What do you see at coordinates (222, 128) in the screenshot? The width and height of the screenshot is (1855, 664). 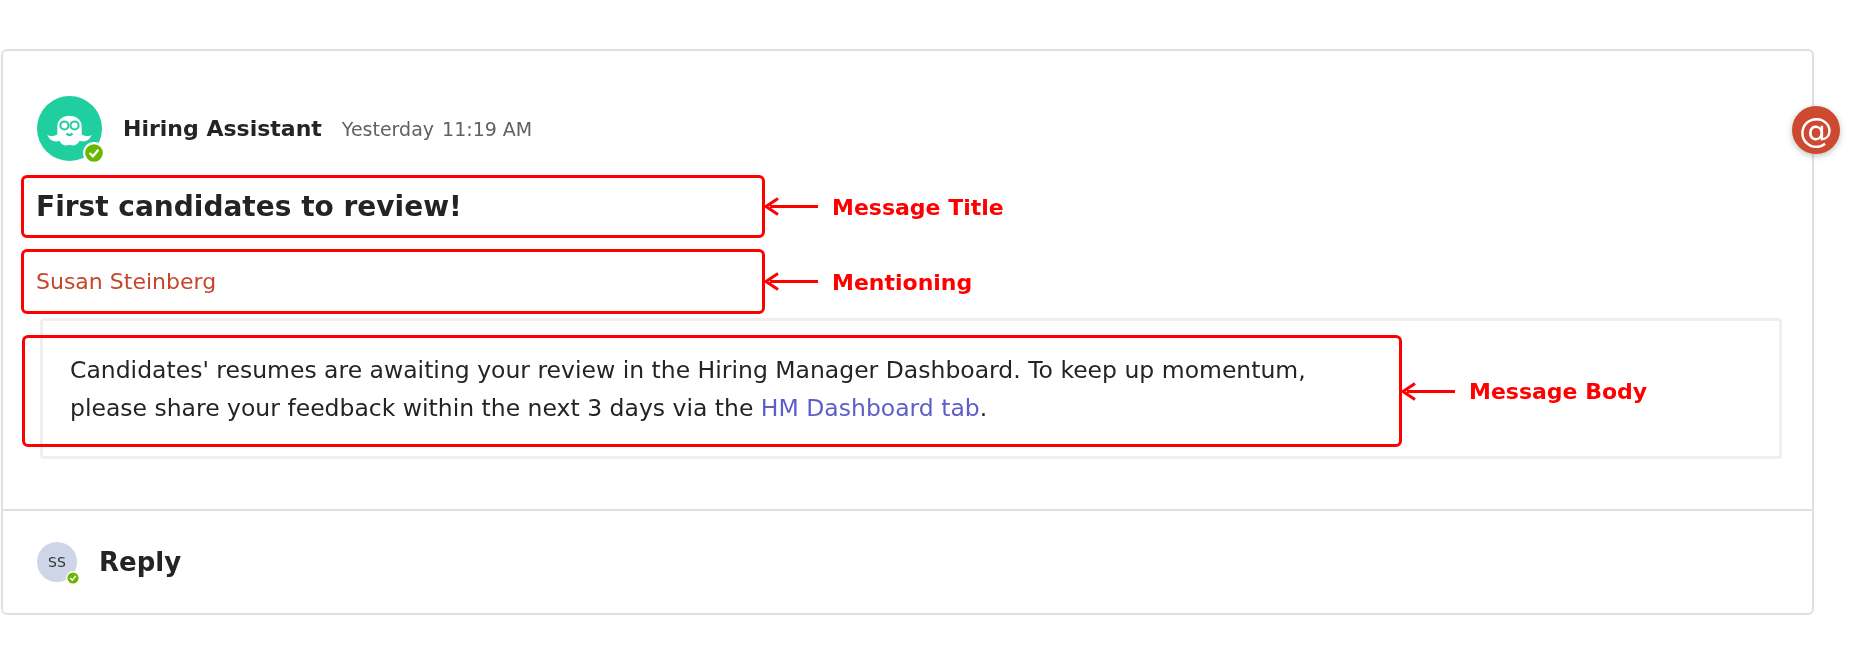 I see `sender-name: Hiring Assistant` at bounding box center [222, 128].